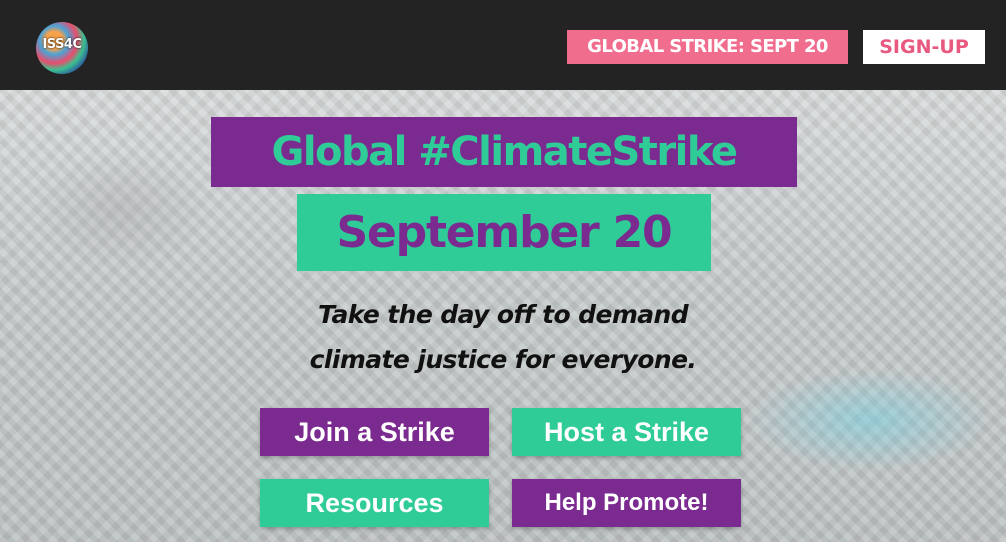 This screenshot has height=542, width=1006. I want to click on tagline-line-1: Take the day off to demand, so click(503, 314).